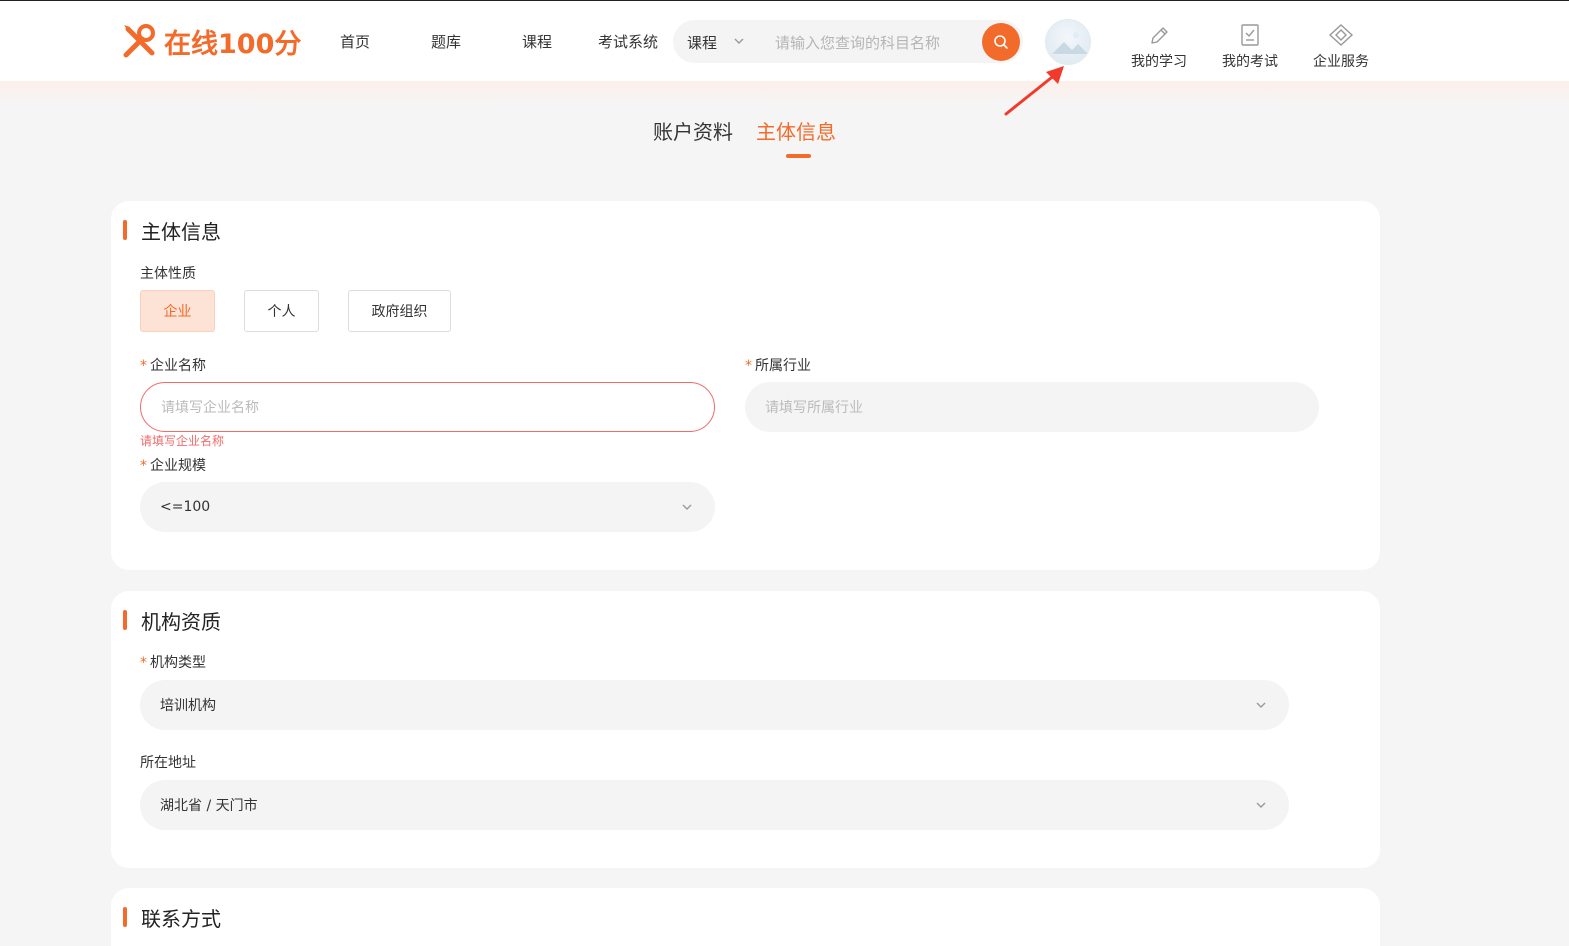 This screenshot has width=1569, height=946. What do you see at coordinates (1250, 62) in the screenshot?
I see `my-exams-label: 我的考试` at bounding box center [1250, 62].